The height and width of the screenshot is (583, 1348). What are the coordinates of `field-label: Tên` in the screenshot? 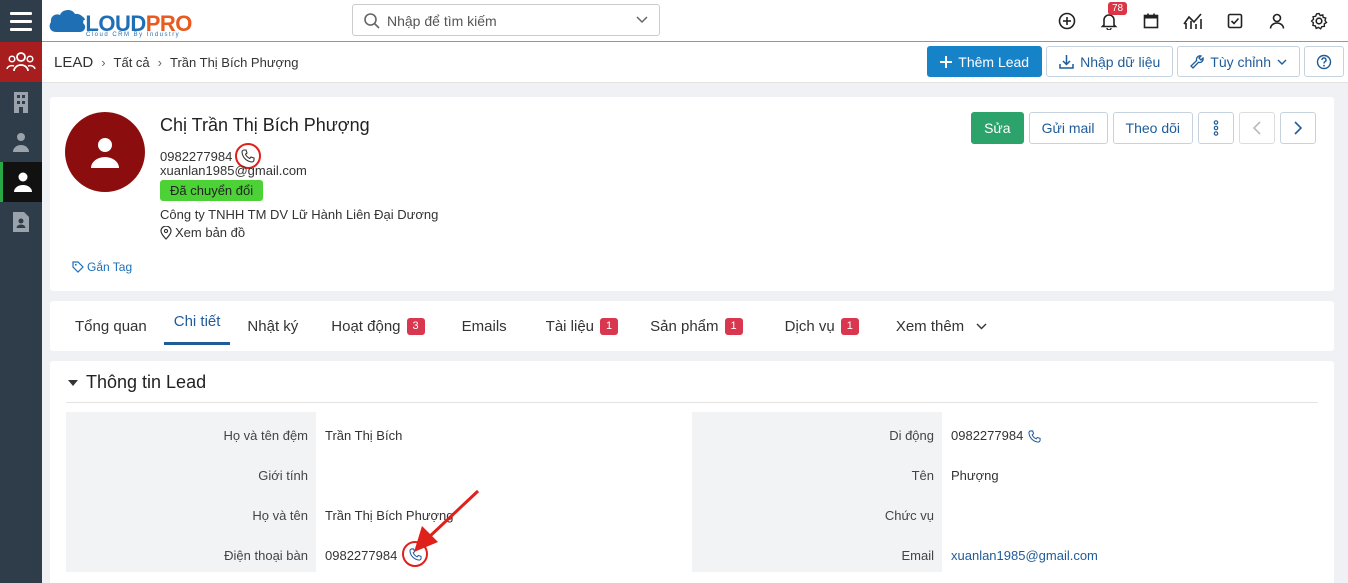 It's located at (817, 472).